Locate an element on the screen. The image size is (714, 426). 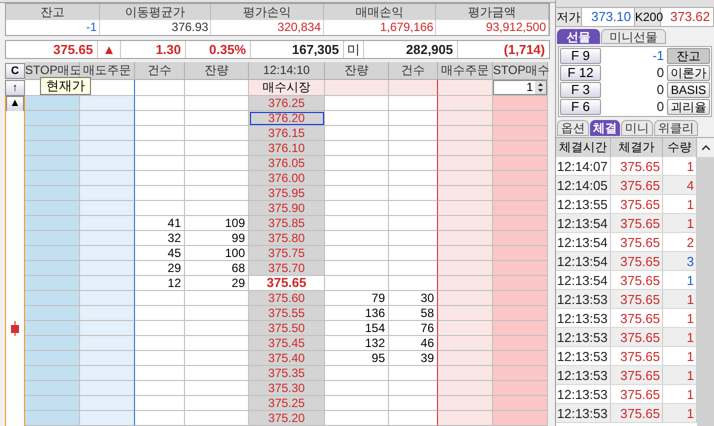
tab: 미니 is located at coordinates (637, 128).